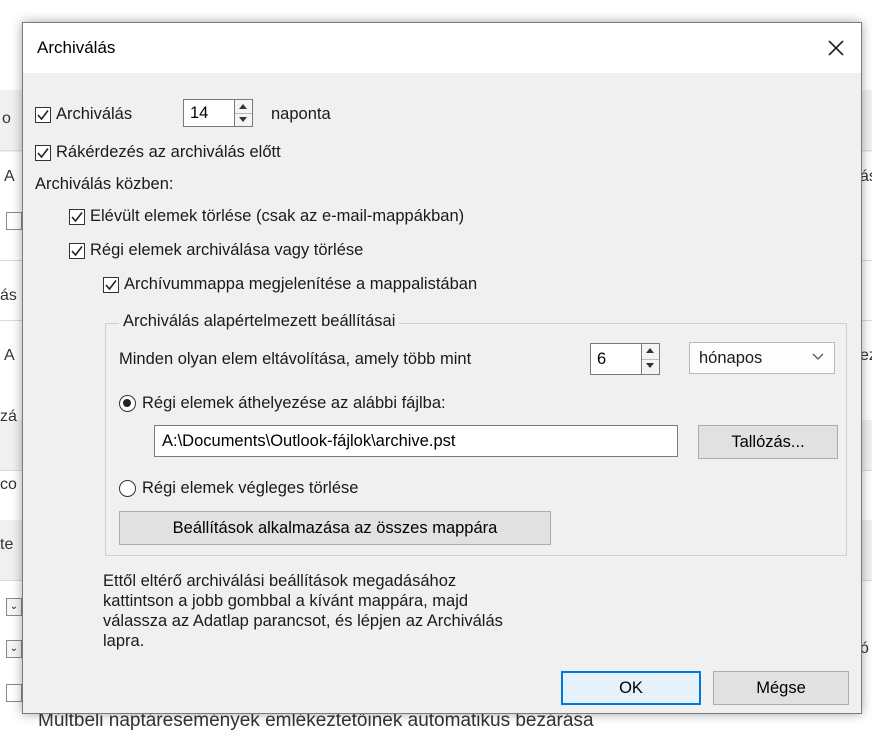 Image resolution: width=872 pixels, height=740 pixels. Describe the element at coordinates (731, 358) in the screenshot. I see `age-unit-value: hónapos` at that location.